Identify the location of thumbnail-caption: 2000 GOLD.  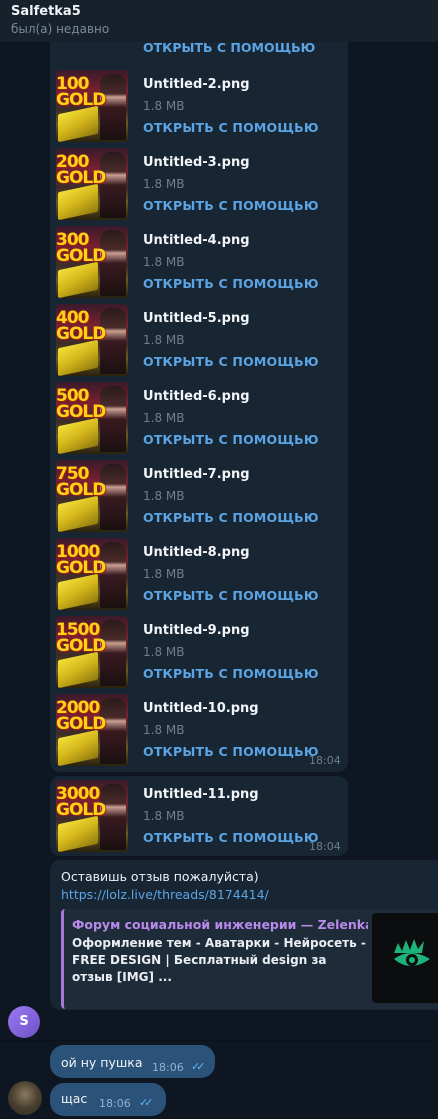
(81, 716).